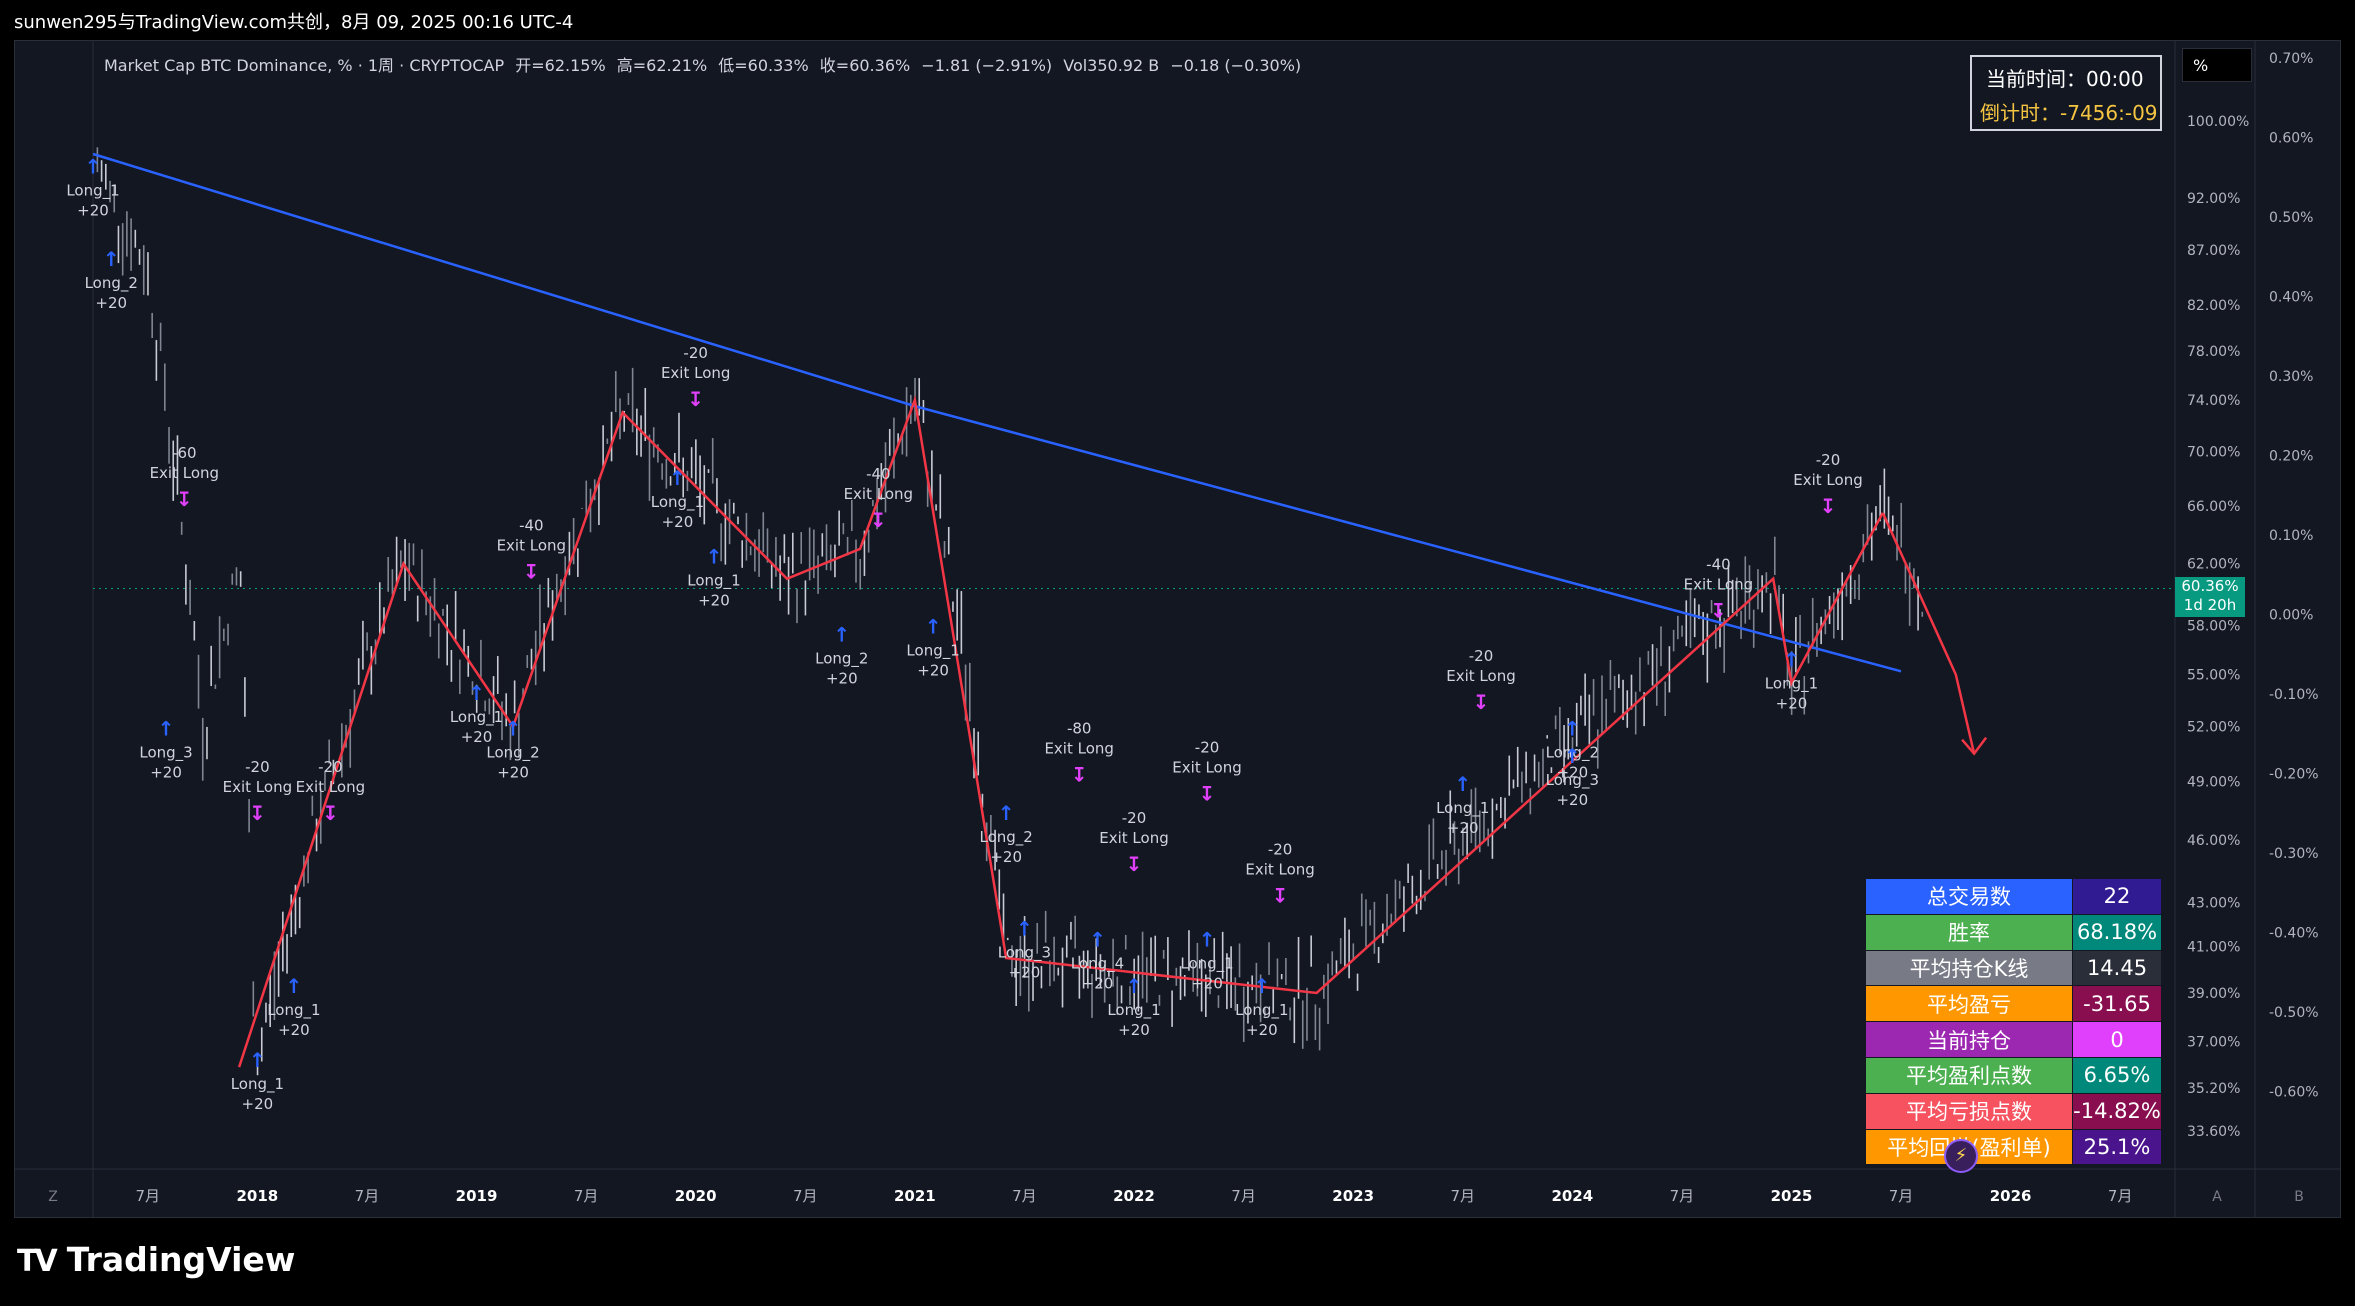 This screenshot has height=1306, width=2355. What do you see at coordinates (2213, 507) in the screenshot?
I see `y-tick-label: 66.00%` at bounding box center [2213, 507].